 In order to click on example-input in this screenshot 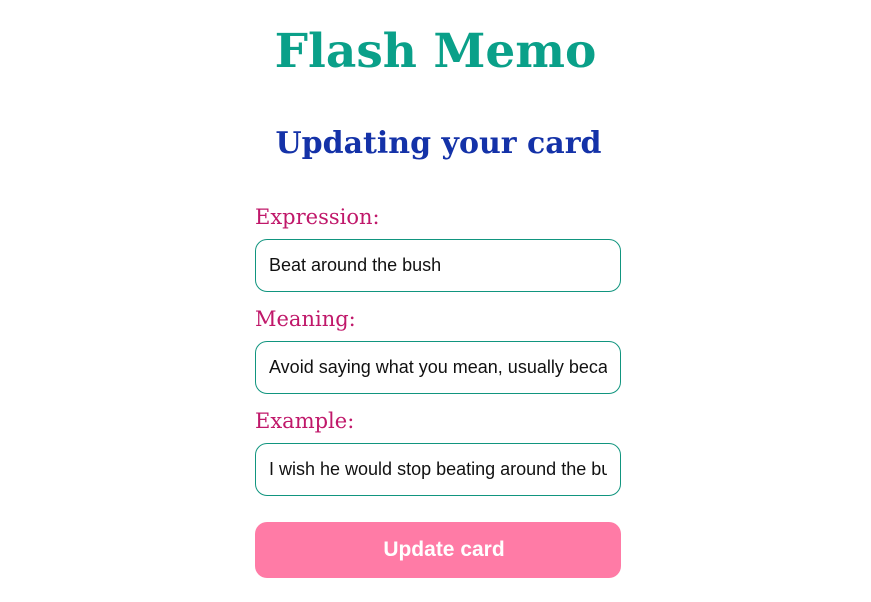, I will do `click(438, 469)`.